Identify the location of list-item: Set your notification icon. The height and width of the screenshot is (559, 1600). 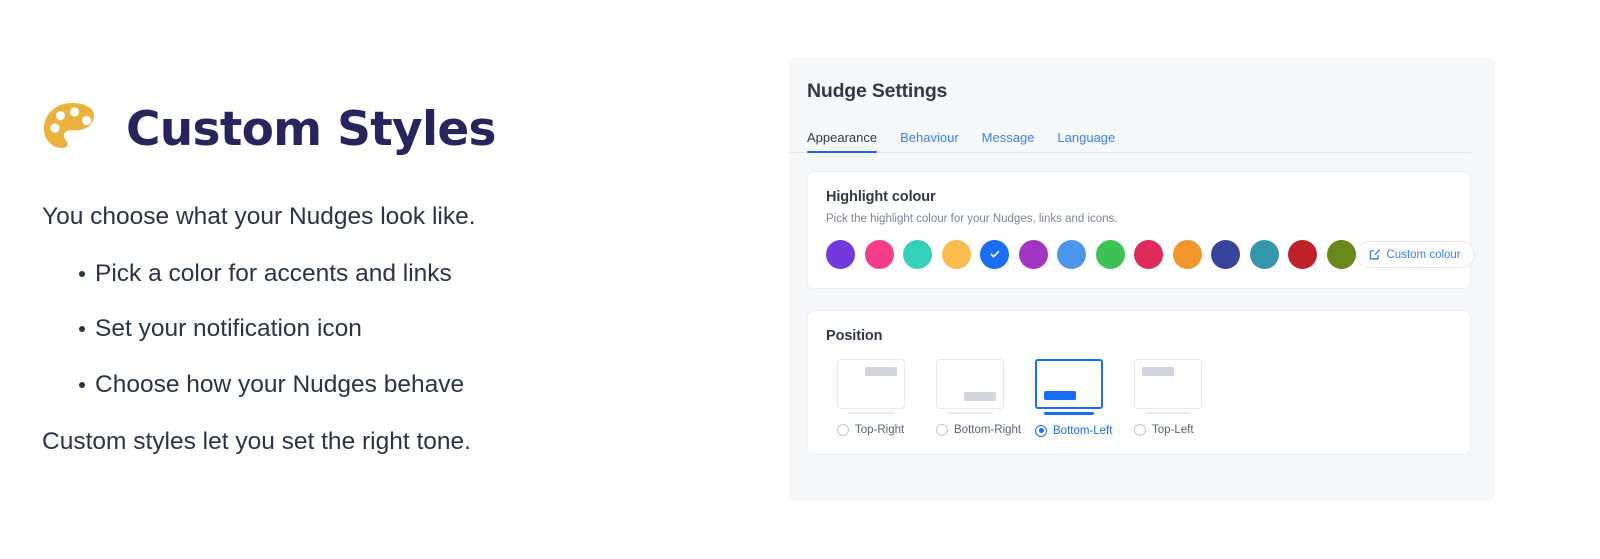
(322, 329).